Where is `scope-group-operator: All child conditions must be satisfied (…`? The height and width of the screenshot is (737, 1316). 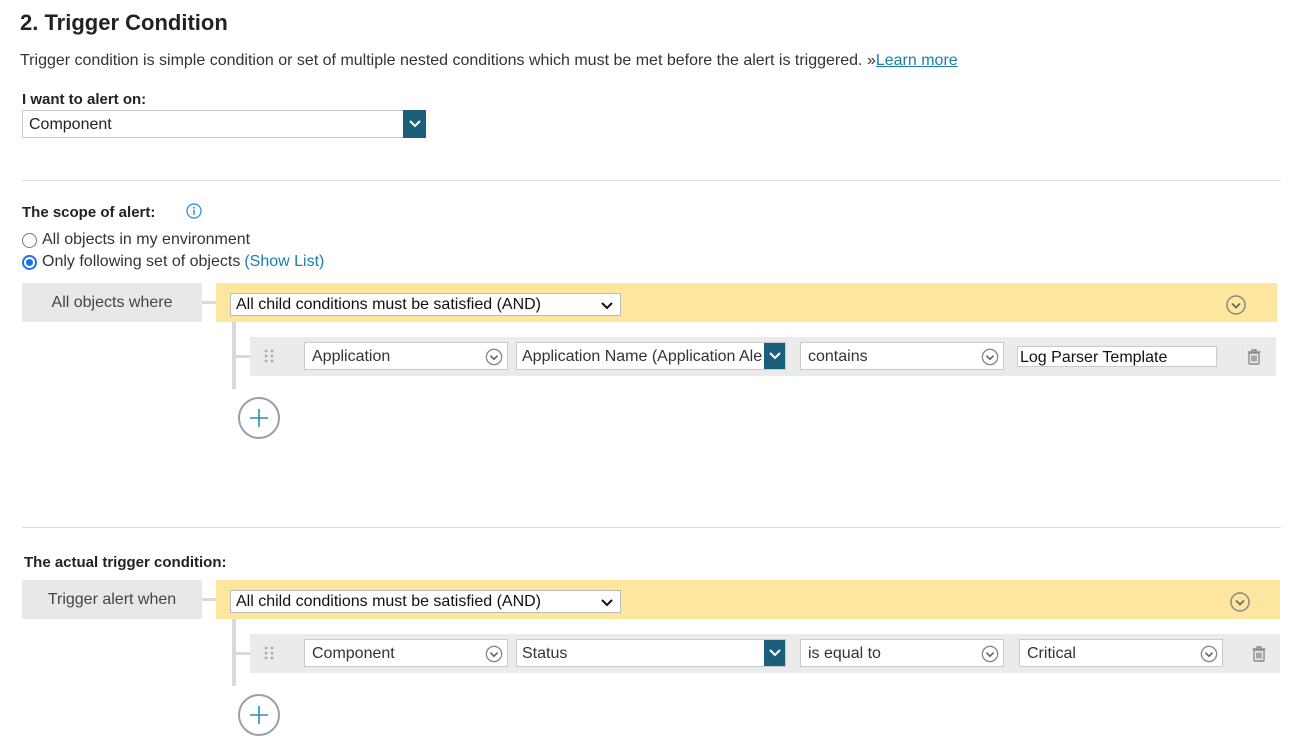
scope-group-operator: All child conditions must be satisfied (… is located at coordinates (389, 304).